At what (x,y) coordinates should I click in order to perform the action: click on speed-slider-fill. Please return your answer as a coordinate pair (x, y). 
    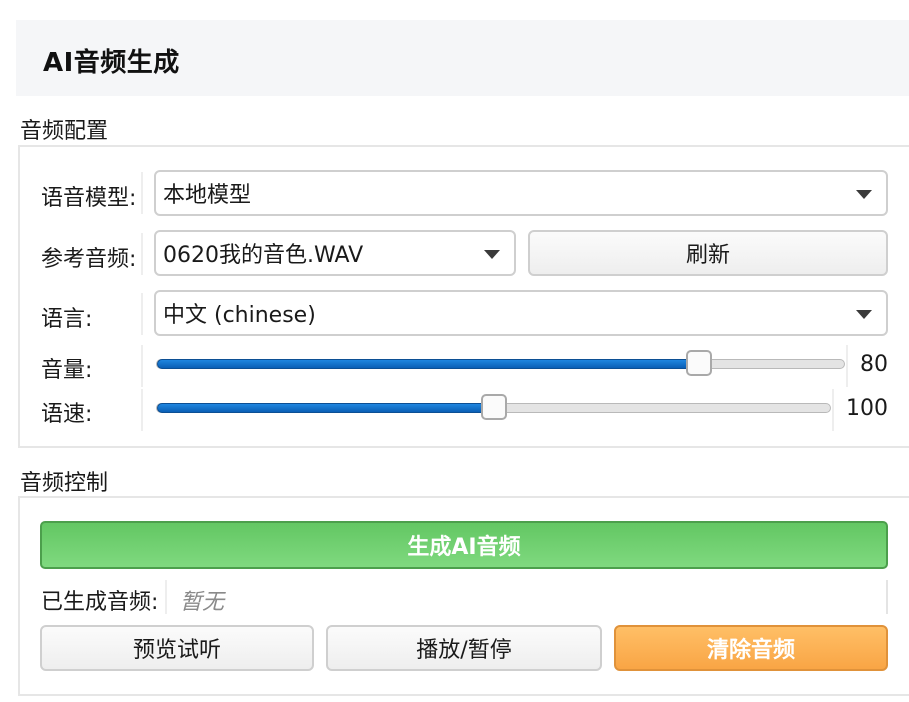
    Looking at the image, I should click on (325, 408).